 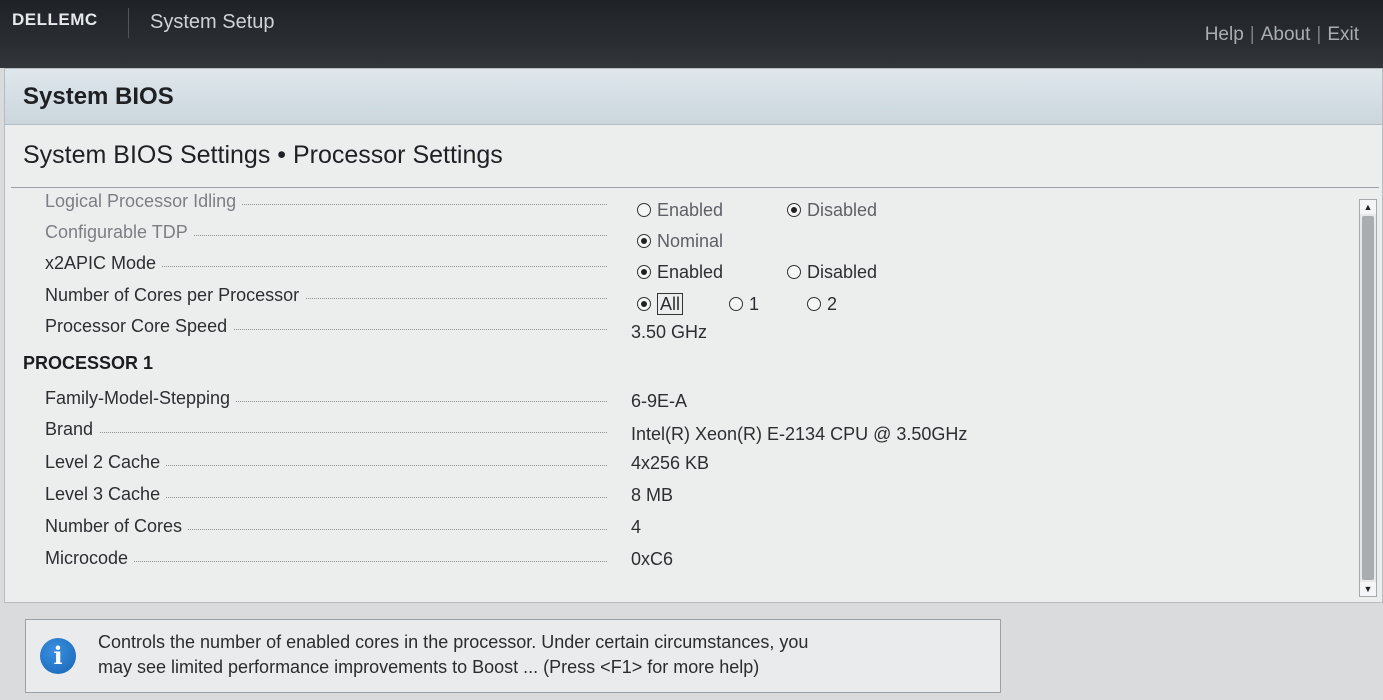 I want to click on info-row-family-model-stepping: Family-Model-Stepping 6-9E-A, so click(x=680, y=400).